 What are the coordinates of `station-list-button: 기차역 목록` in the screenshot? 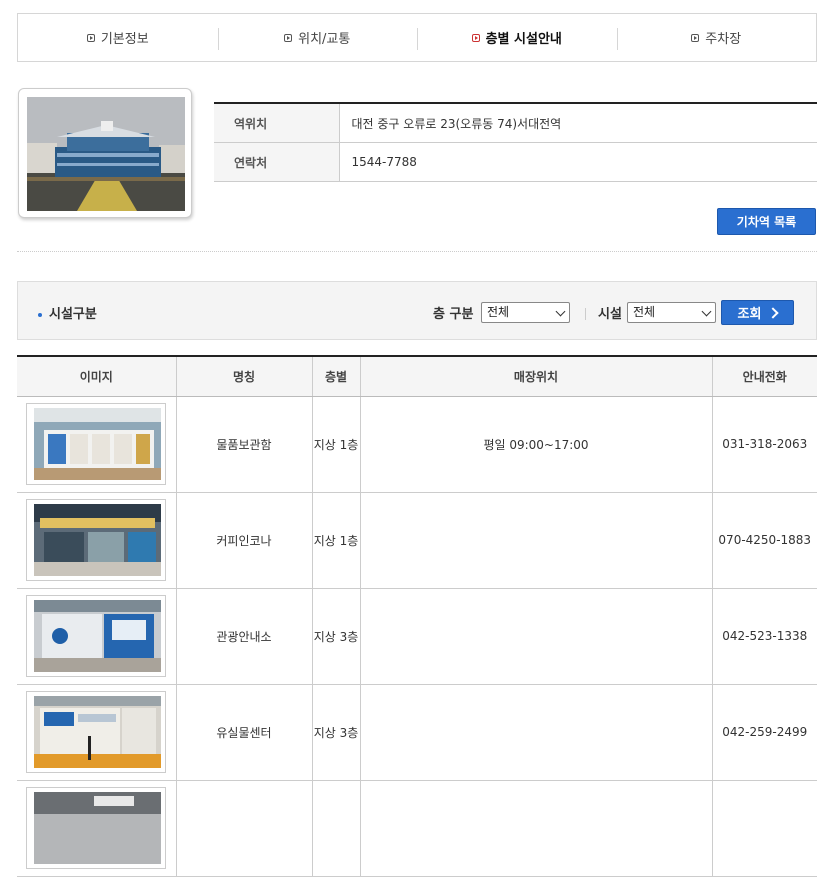 It's located at (766, 221).